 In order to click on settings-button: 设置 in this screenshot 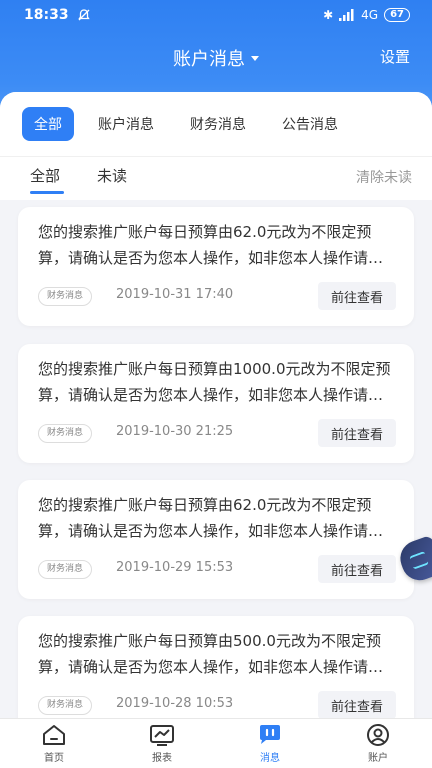, I will do `click(395, 56)`.